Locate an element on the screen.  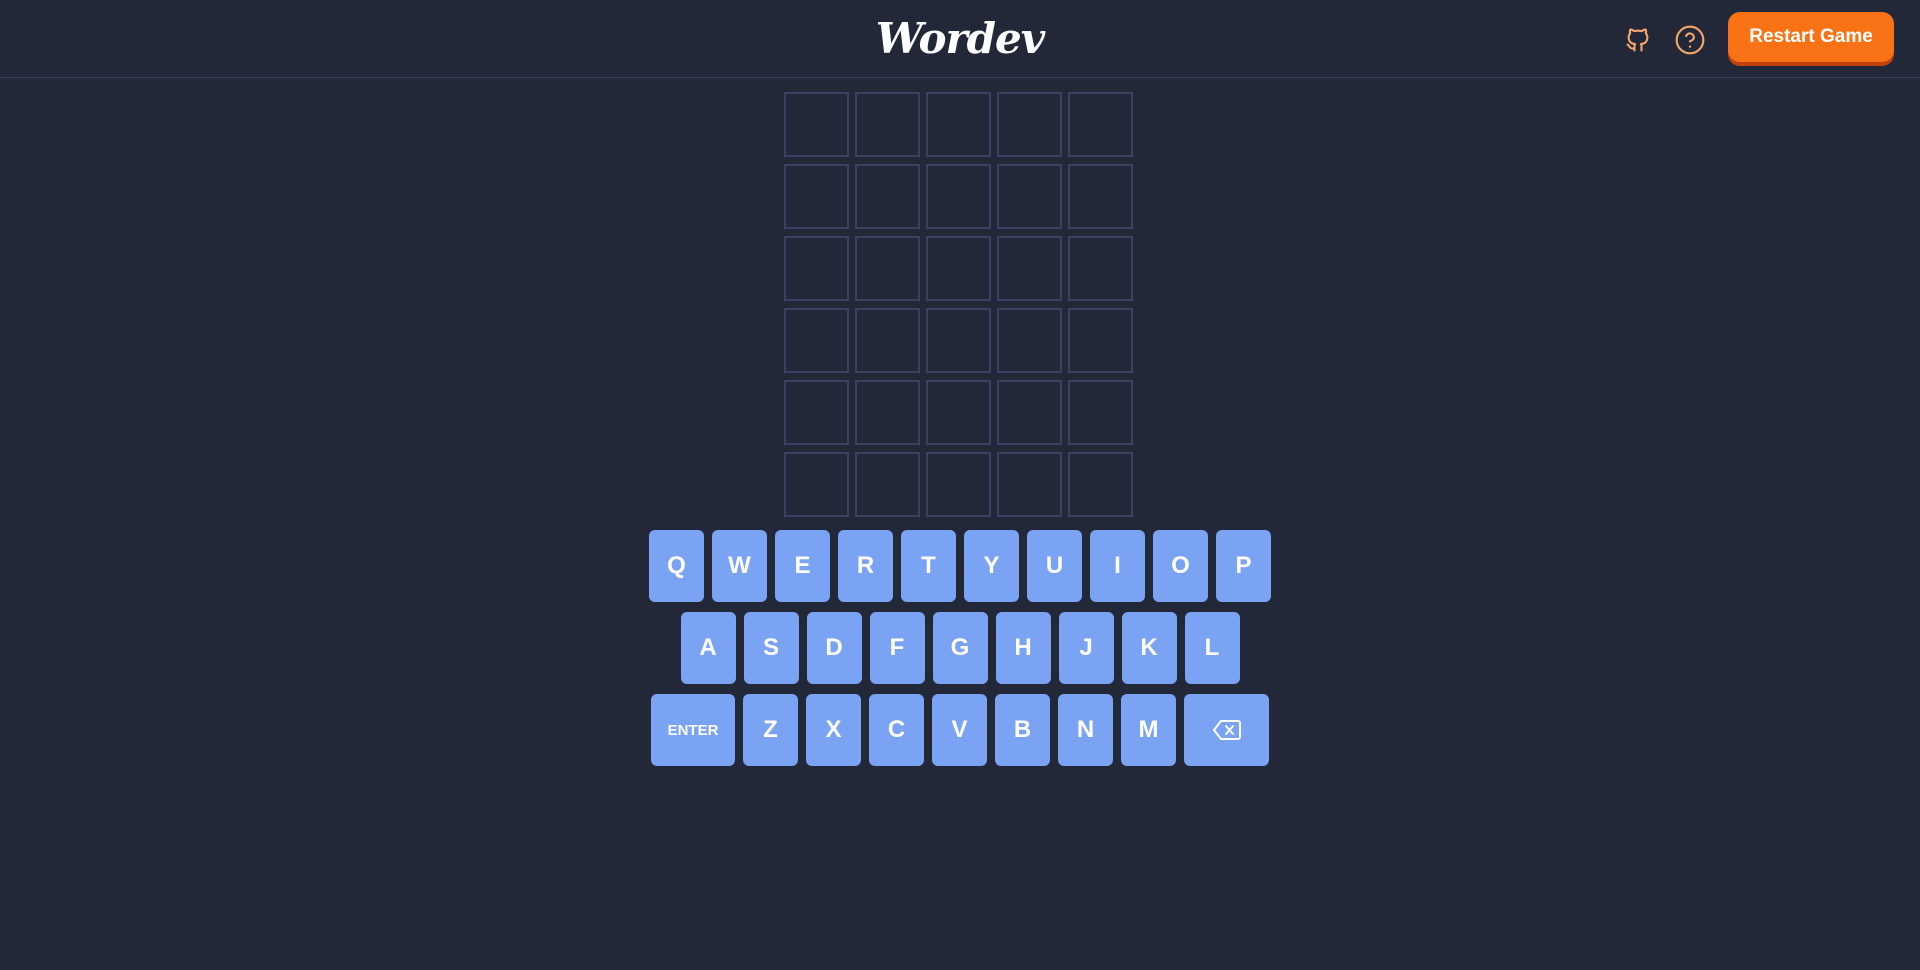
key-g: G is located at coordinates (960, 648).